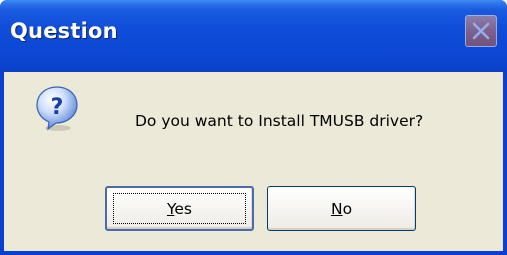 This screenshot has height=255, width=507. I want to click on no-button-label: No, so click(341, 208).